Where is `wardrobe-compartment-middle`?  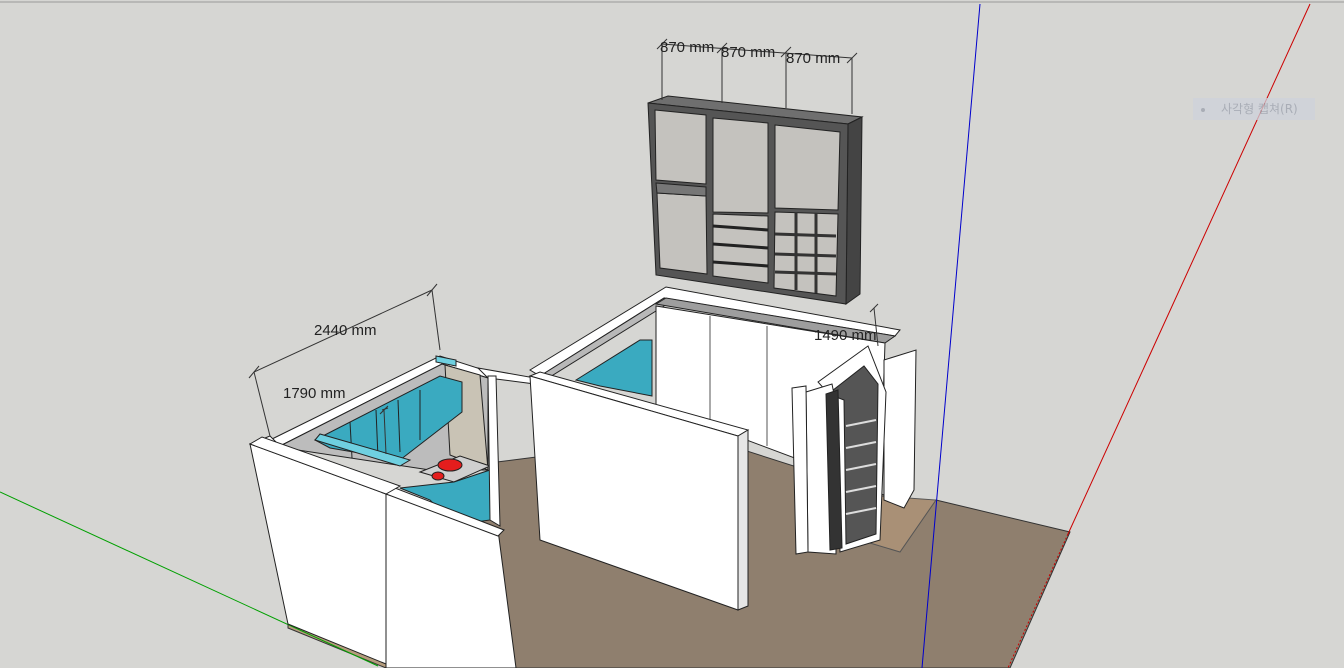 wardrobe-compartment-middle is located at coordinates (740, 165).